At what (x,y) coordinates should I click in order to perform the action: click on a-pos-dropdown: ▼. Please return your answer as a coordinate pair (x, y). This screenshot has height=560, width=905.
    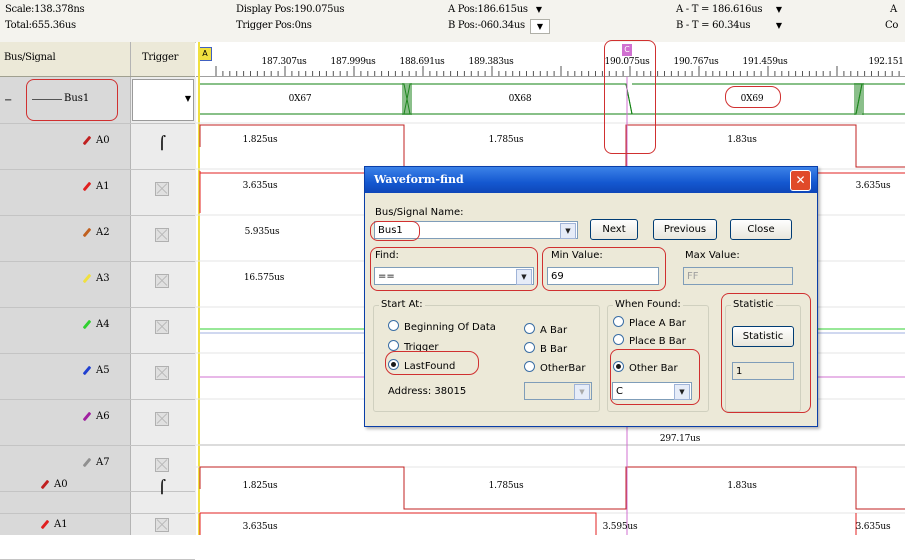
    Looking at the image, I should click on (539, 9).